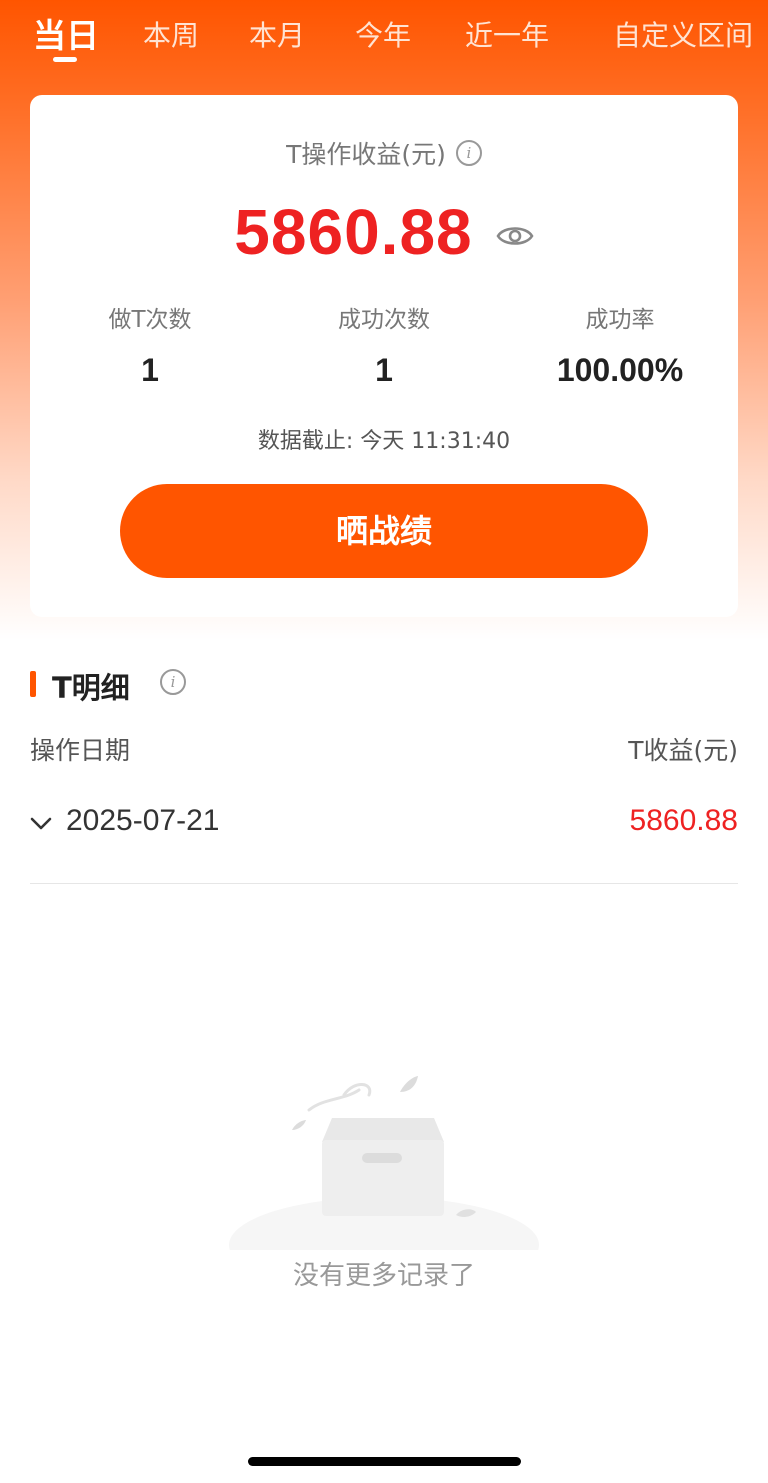  What do you see at coordinates (620, 370) in the screenshot?
I see `stat-value: 100.00%` at bounding box center [620, 370].